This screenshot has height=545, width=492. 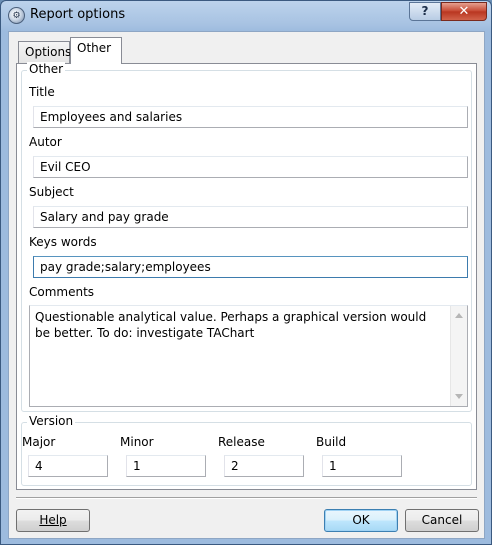 I want to click on title-help-button: ?, so click(x=425, y=11).